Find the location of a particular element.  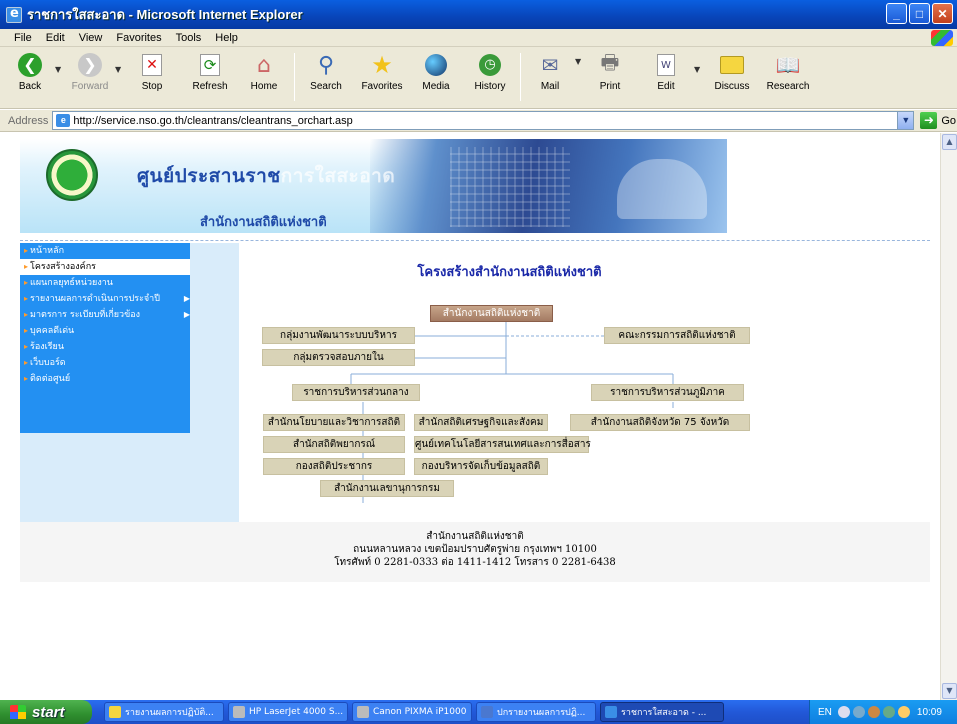

nav-item-webboard: เว็บบอร์ด is located at coordinates (105, 363).